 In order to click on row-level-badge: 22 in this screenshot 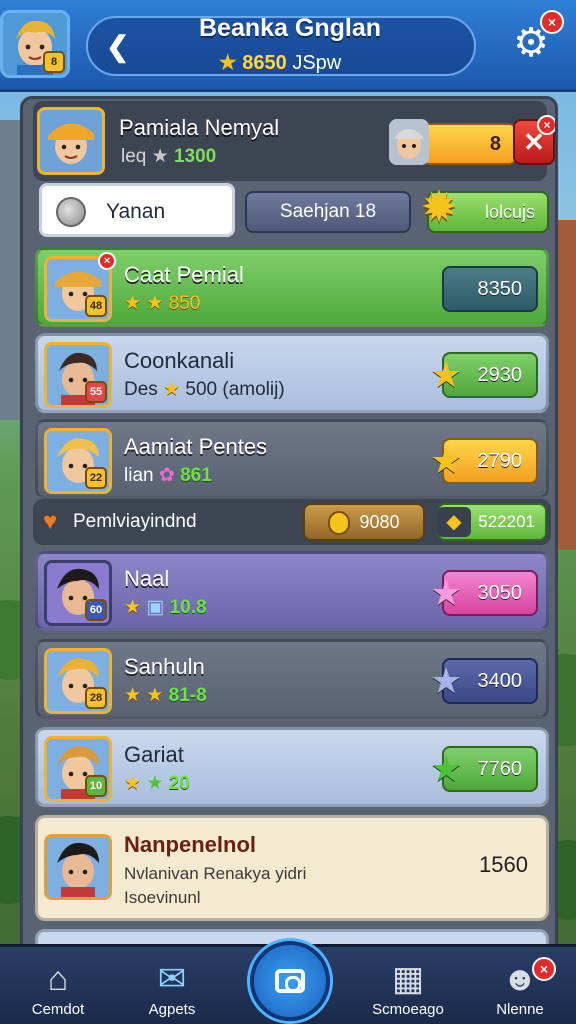, I will do `click(96, 478)`.